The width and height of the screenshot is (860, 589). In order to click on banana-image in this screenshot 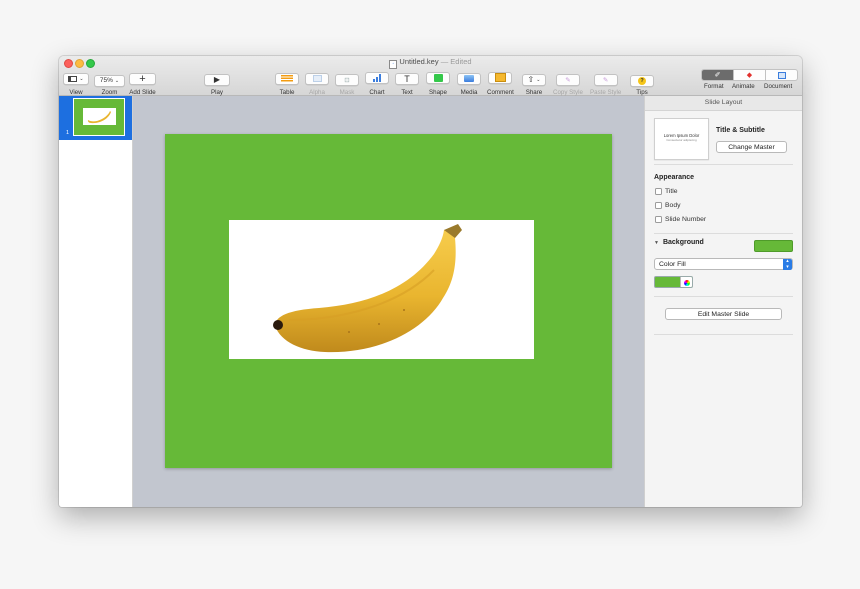, I will do `click(381, 289)`.